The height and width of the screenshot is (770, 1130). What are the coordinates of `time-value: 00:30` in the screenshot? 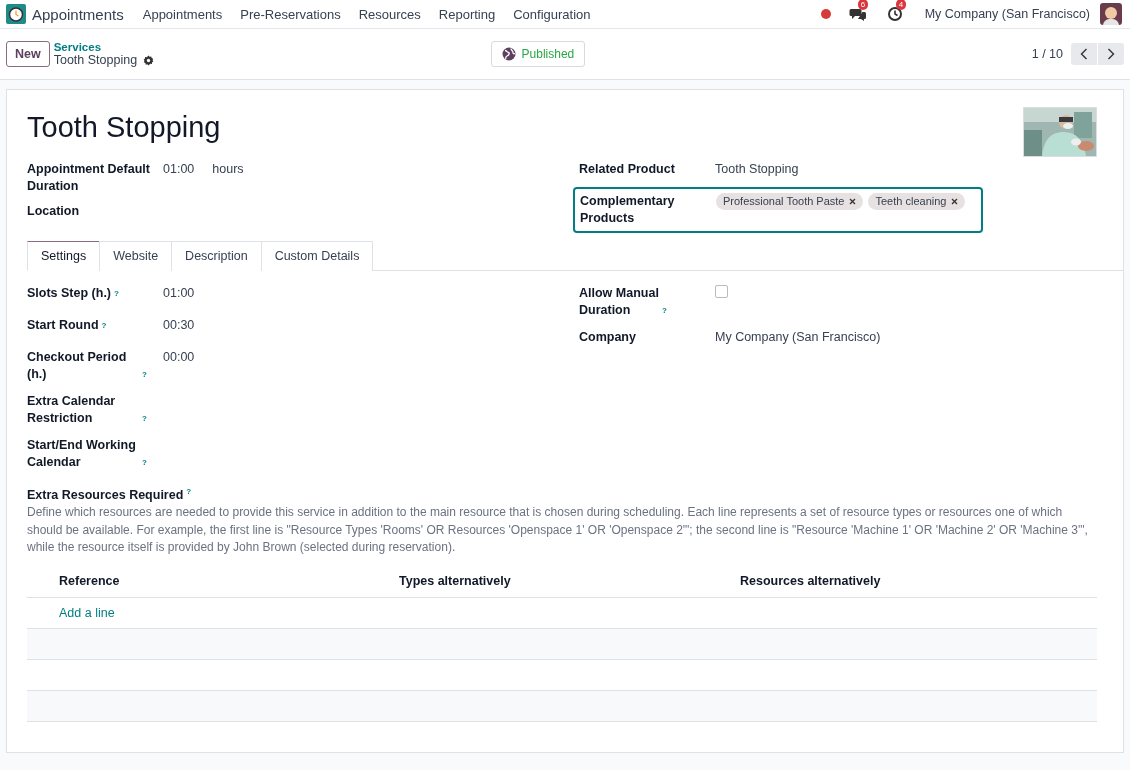 It's located at (179, 325).